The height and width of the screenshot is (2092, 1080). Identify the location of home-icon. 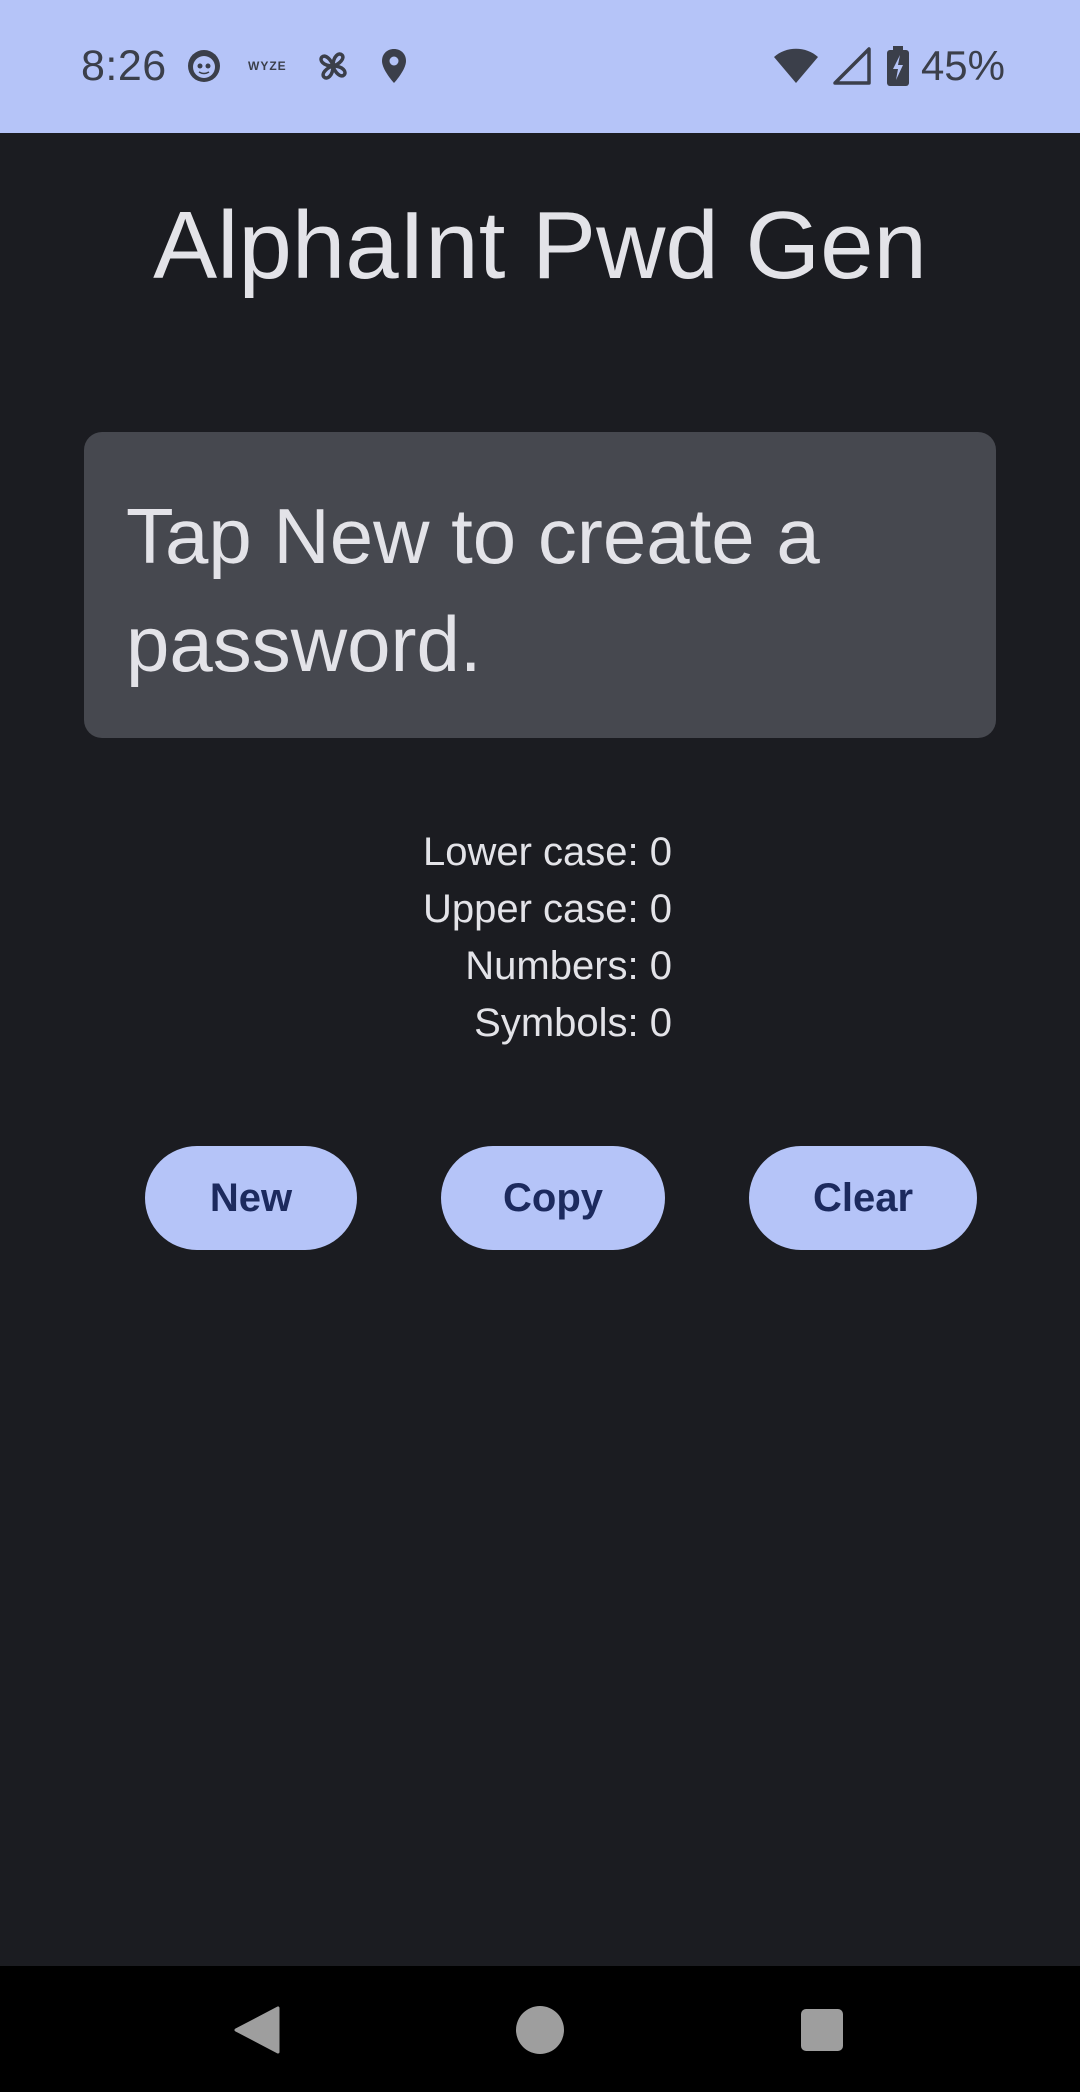
(540, 2030).